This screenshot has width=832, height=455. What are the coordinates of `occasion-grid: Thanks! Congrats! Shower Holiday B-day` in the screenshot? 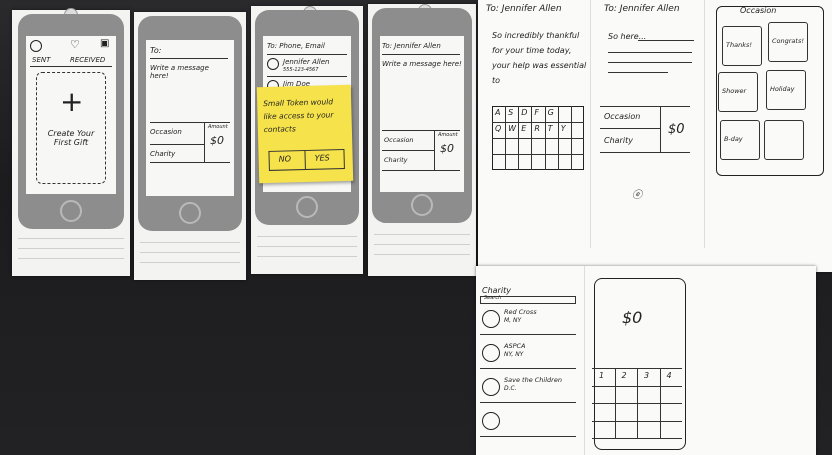 It's located at (770, 95).